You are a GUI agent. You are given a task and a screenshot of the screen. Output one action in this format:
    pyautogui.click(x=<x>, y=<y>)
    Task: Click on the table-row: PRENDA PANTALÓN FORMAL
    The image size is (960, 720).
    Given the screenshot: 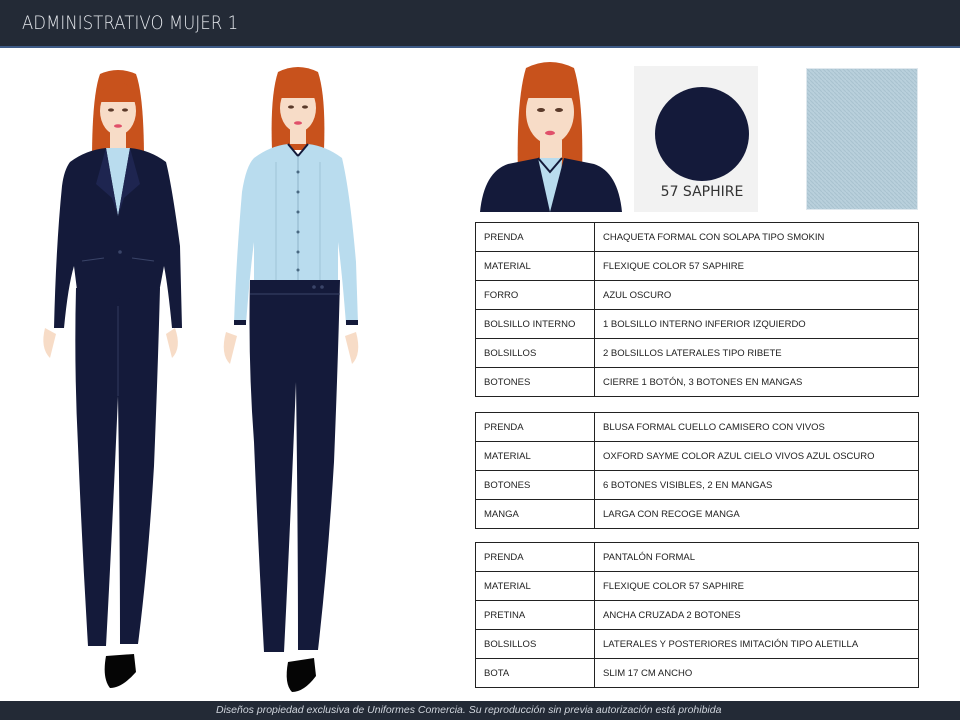 What is the action you would take?
    pyautogui.click(x=697, y=557)
    